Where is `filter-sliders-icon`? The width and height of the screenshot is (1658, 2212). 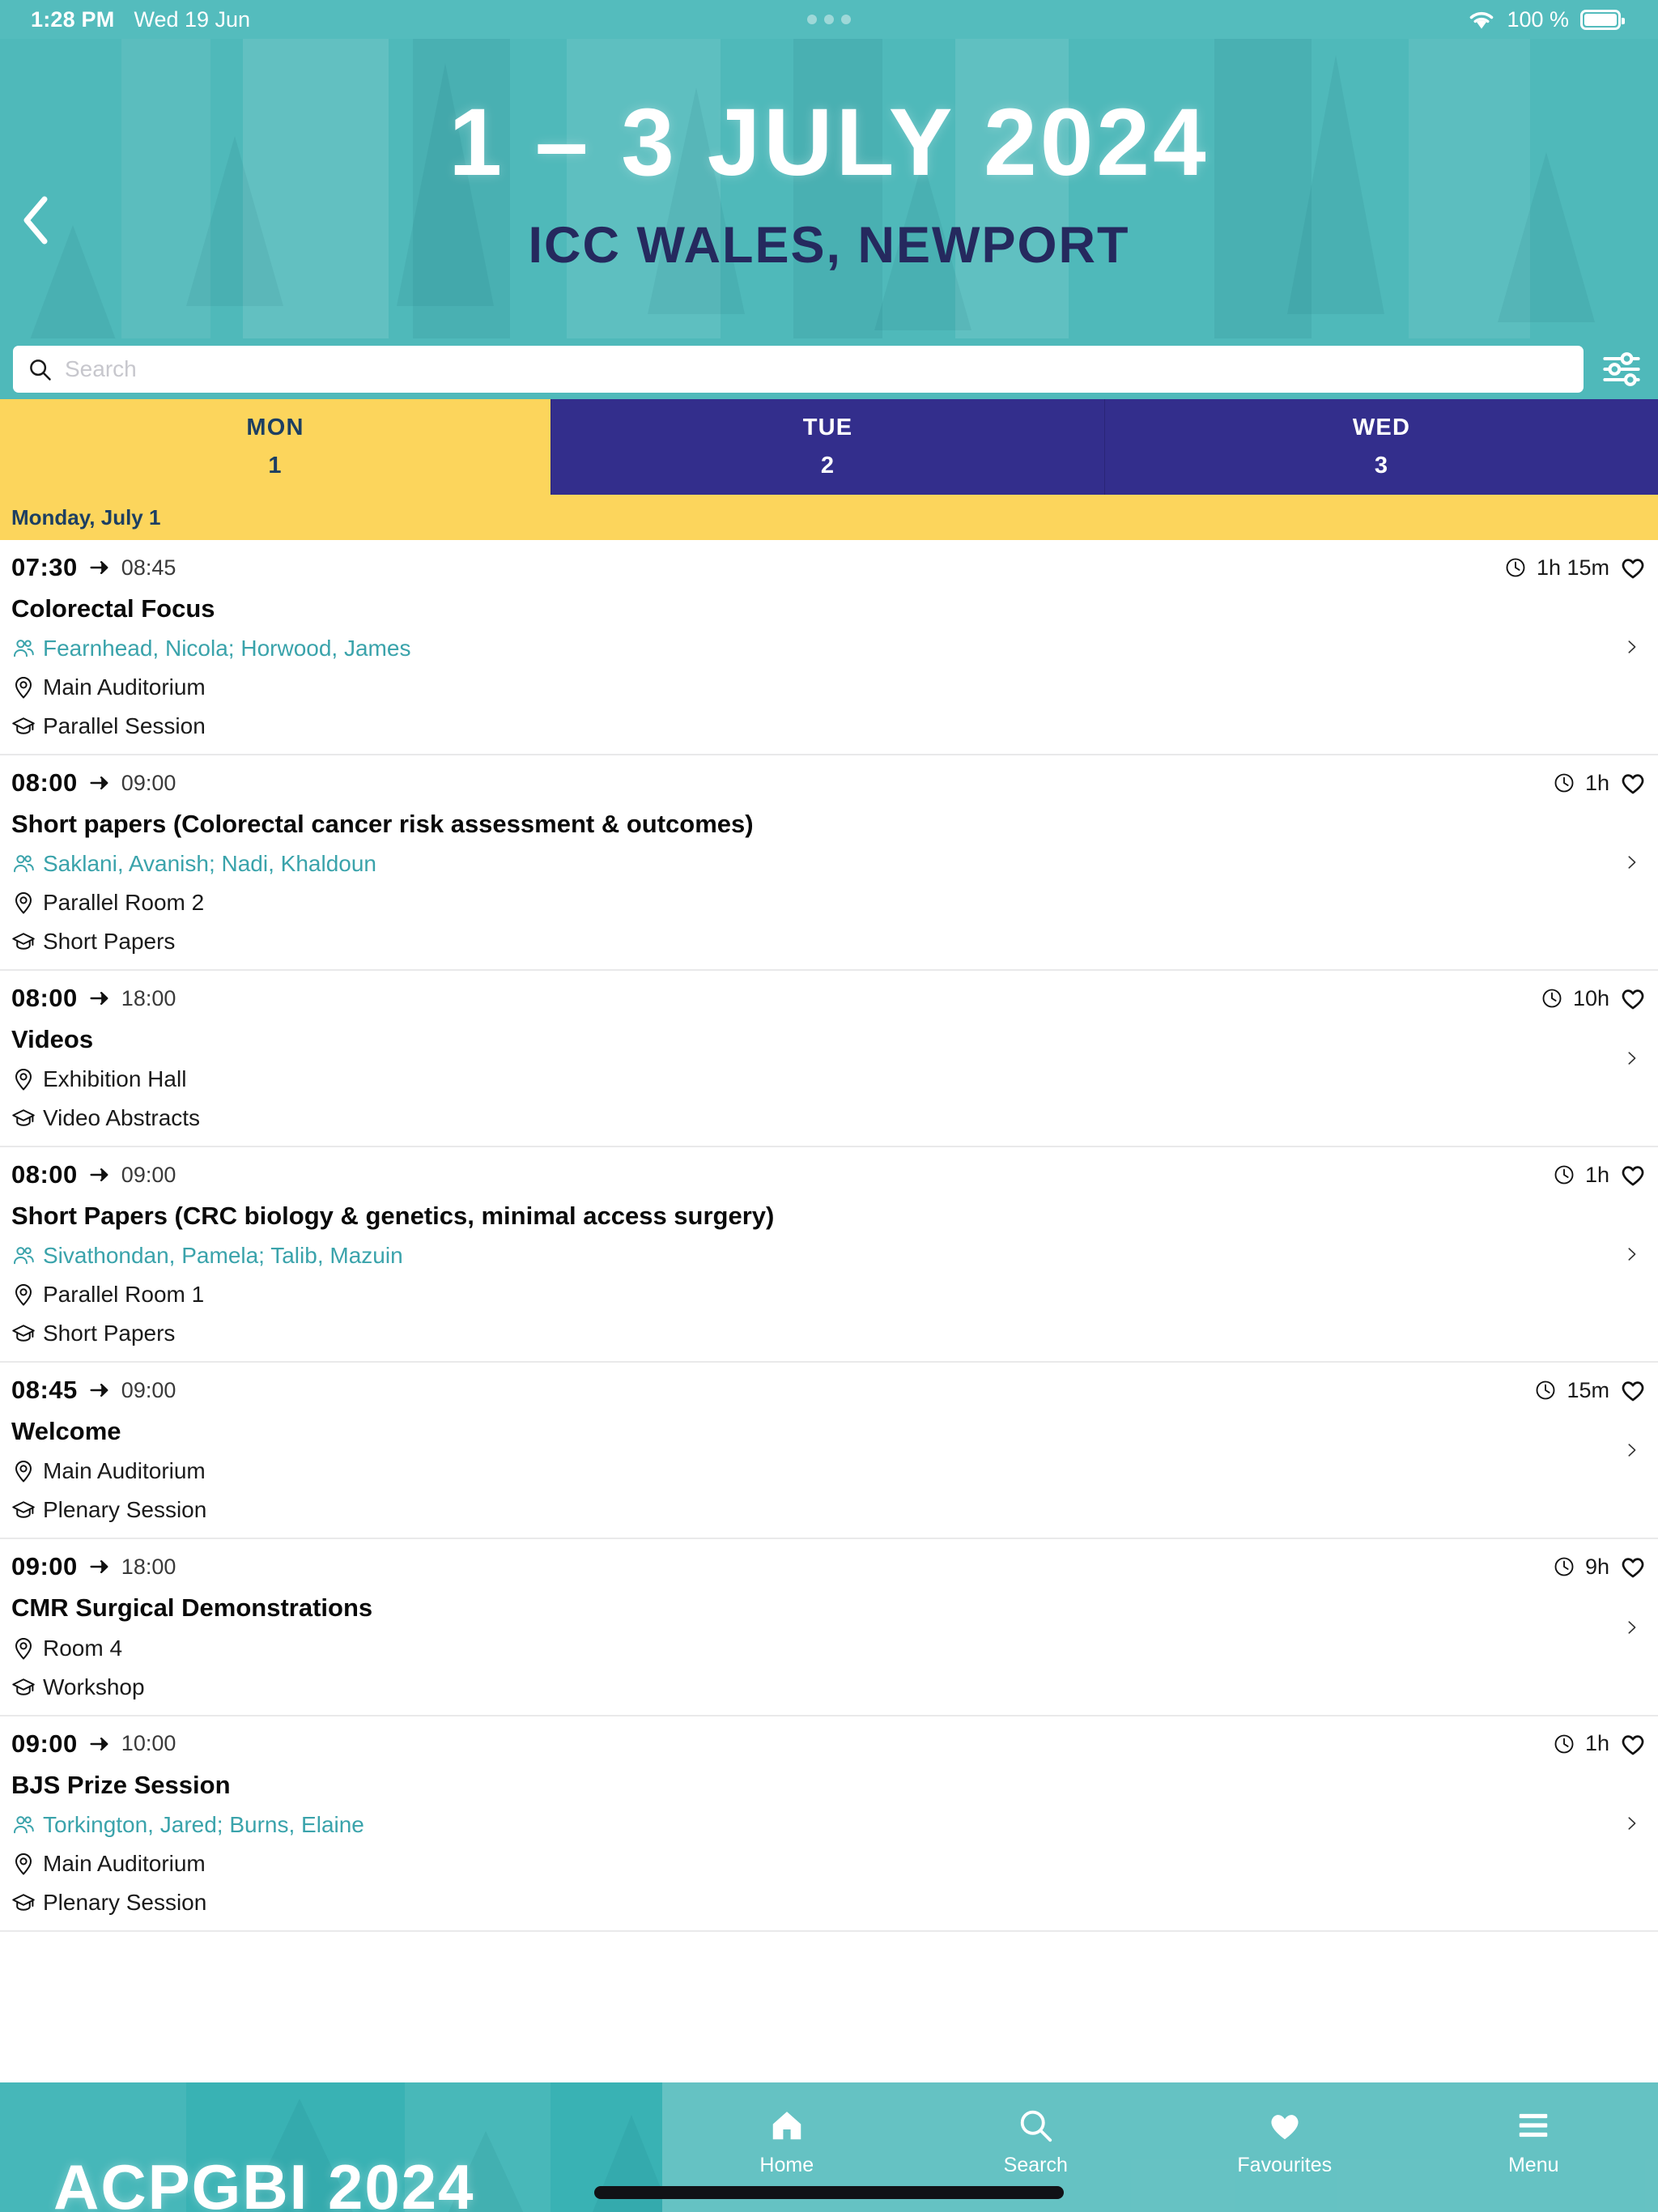 filter-sliders-icon is located at coordinates (1621, 368).